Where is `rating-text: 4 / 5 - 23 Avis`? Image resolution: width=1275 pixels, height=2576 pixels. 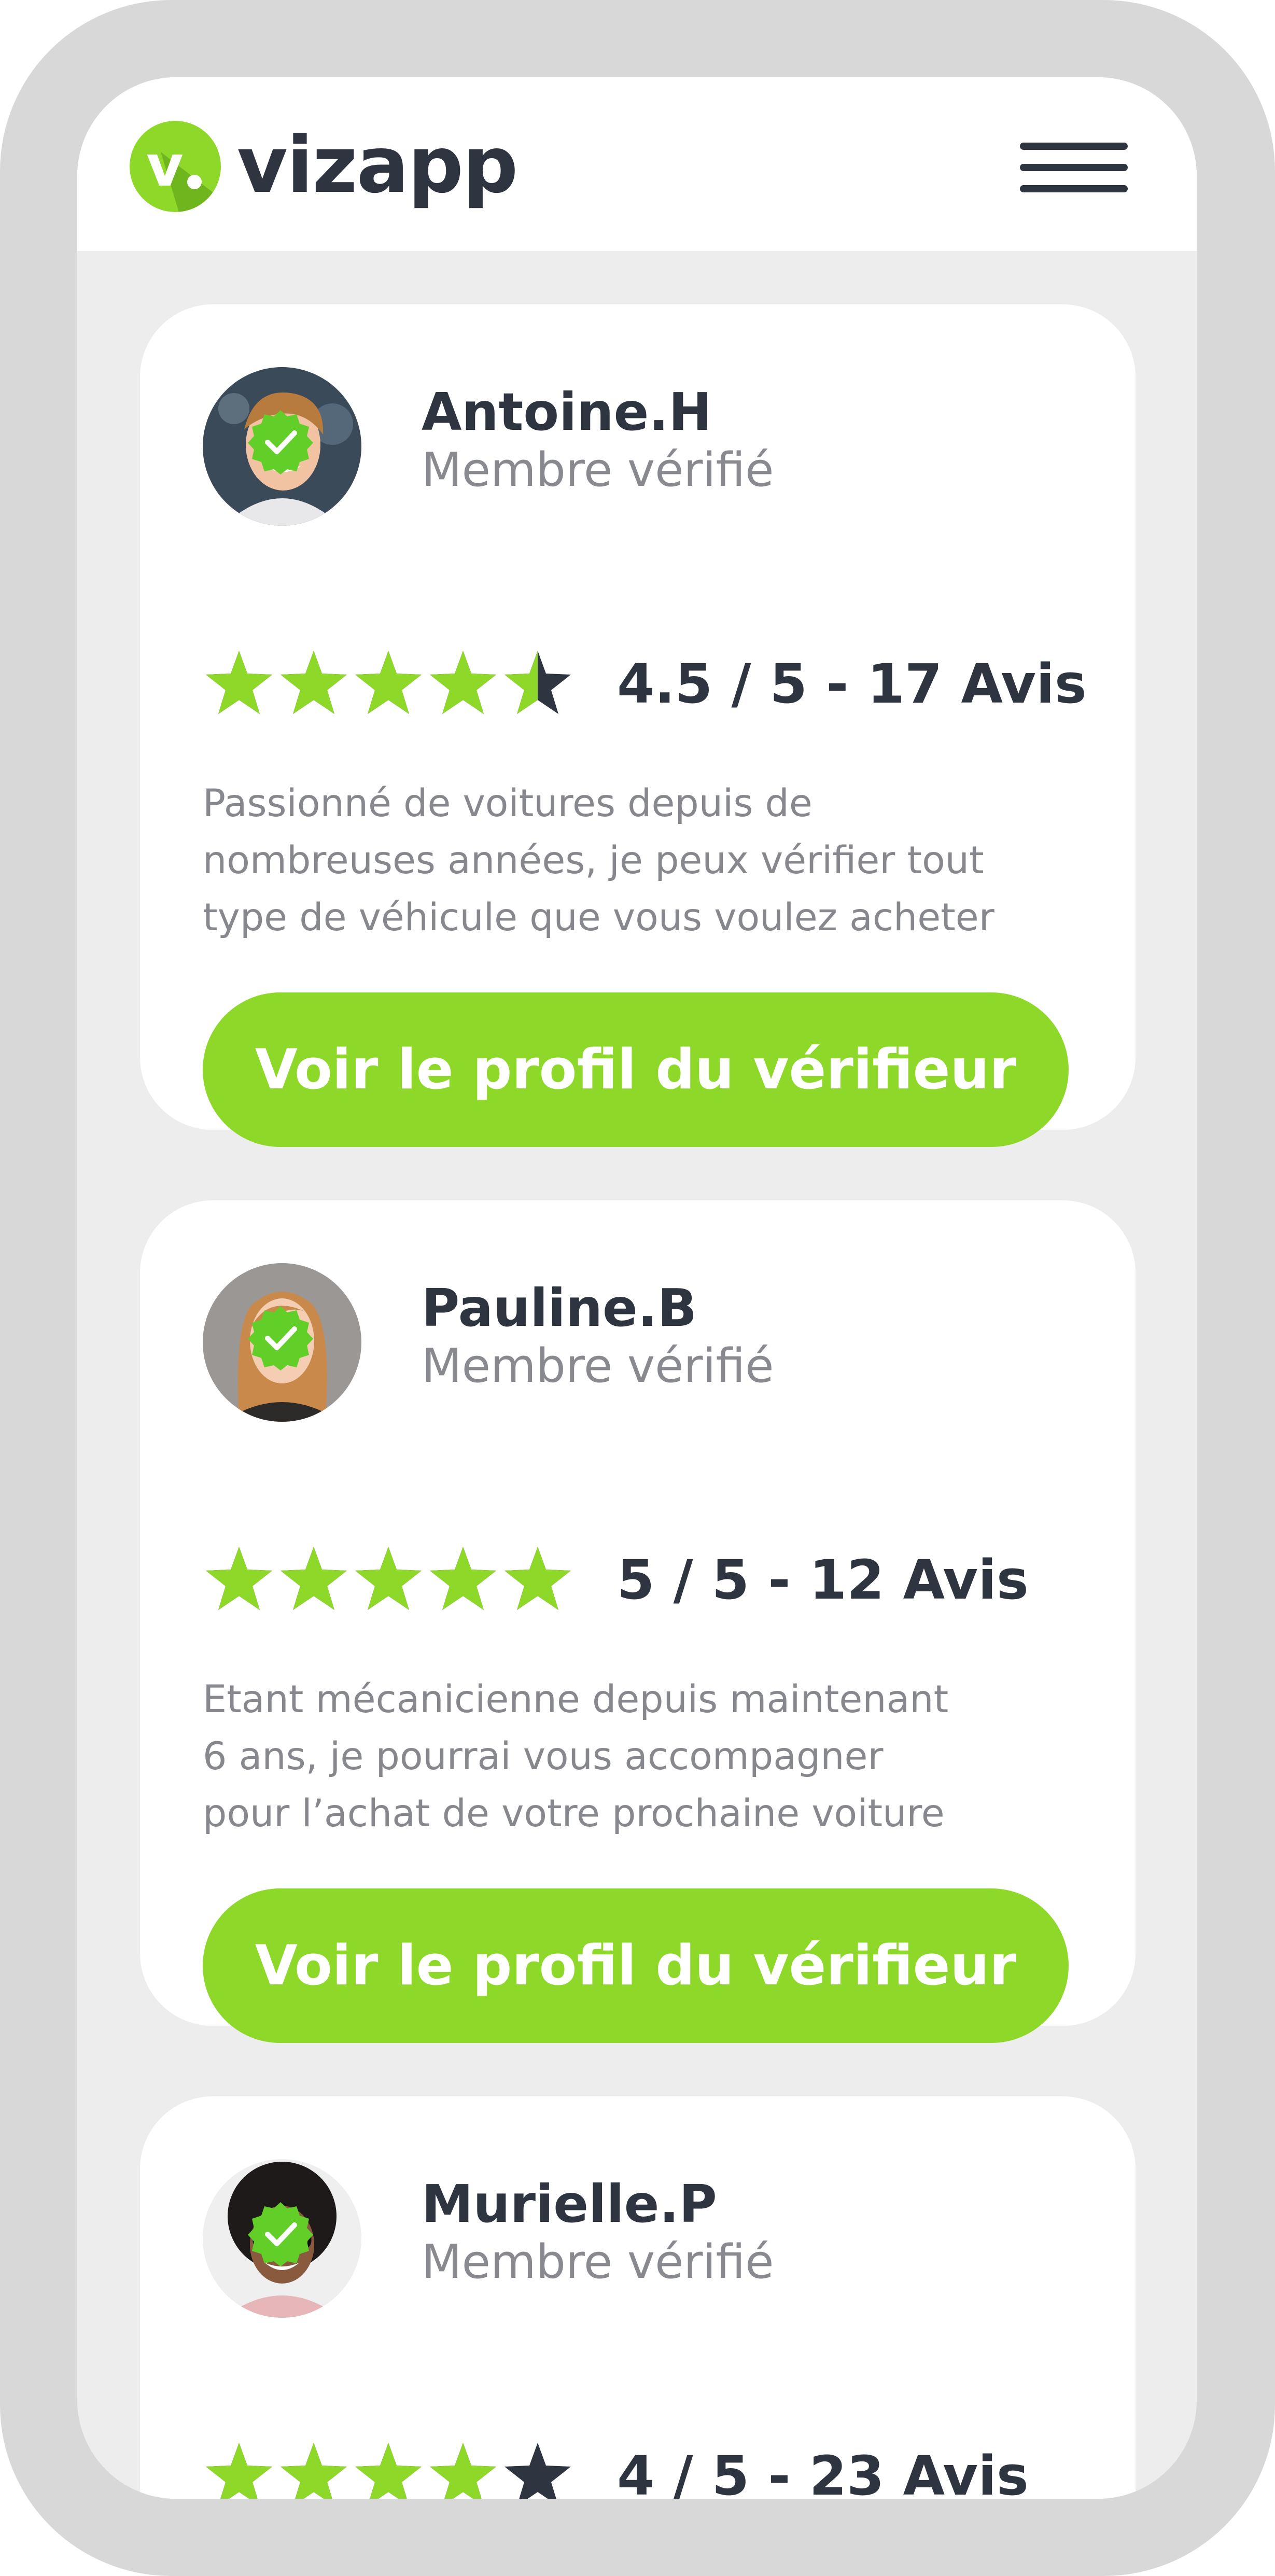 rating-text: 4 / 5 - 23 Avis is located at coordinates (823, 2471).